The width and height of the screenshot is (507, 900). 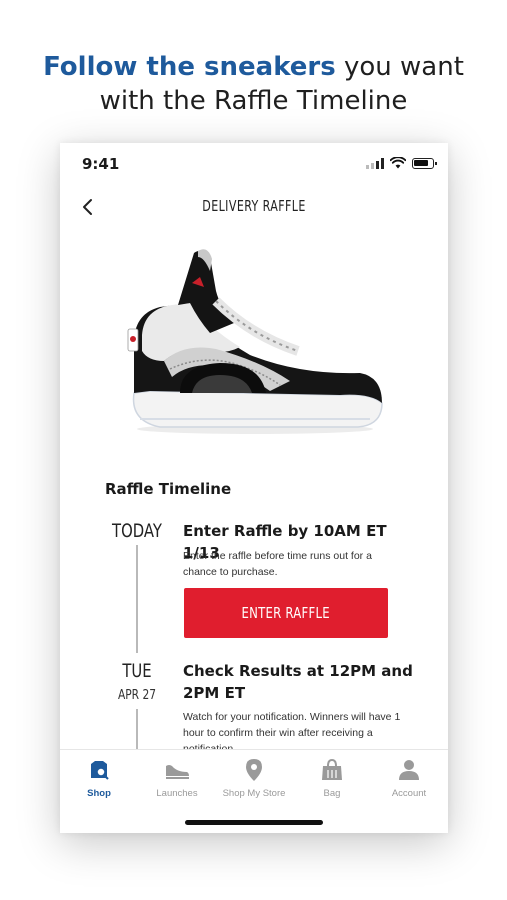 I want to click on bottom-tab-bar: Shop Launches Shop My Store Bag Account, so click(x=254, y=791).